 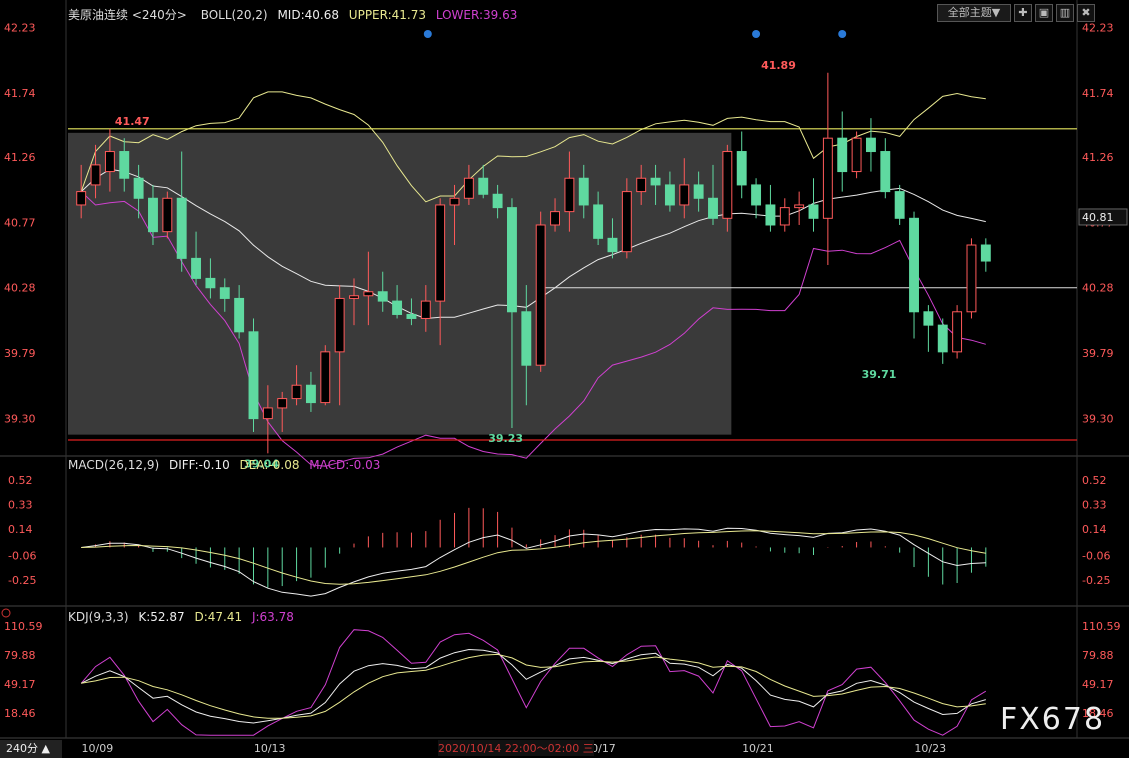 What do you see at coordinates (778, 65) in the screenshot?
I see `price-annotation: 41.89` at bounding box center [778, 65].